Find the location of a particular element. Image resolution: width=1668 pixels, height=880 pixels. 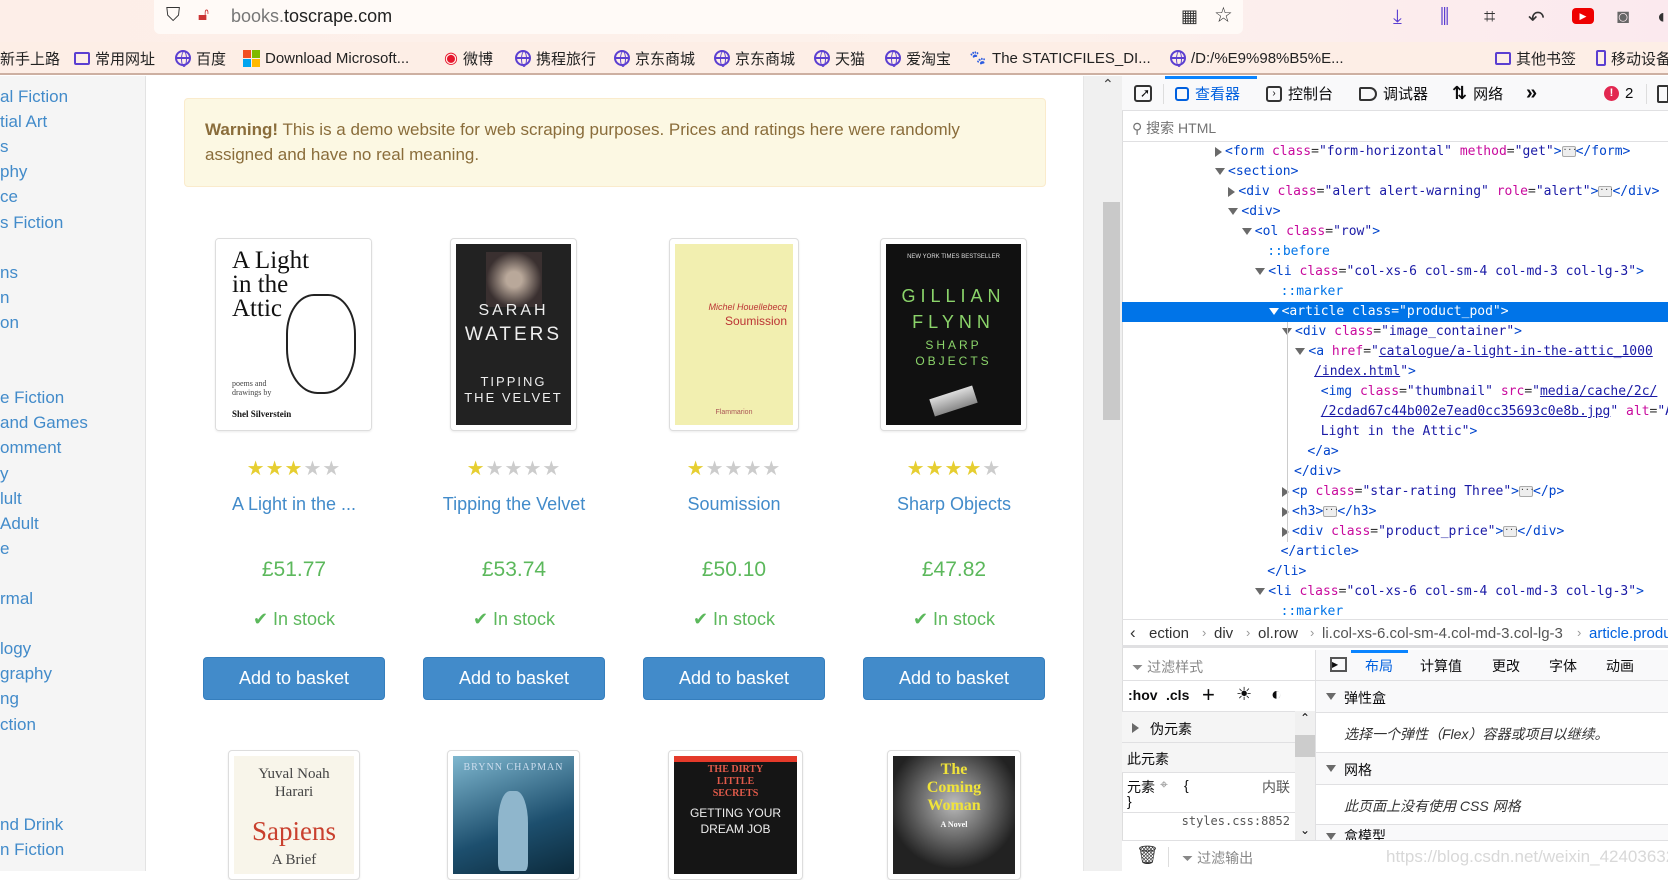

markup-node: ::before is located at coordinates (1395, 252).